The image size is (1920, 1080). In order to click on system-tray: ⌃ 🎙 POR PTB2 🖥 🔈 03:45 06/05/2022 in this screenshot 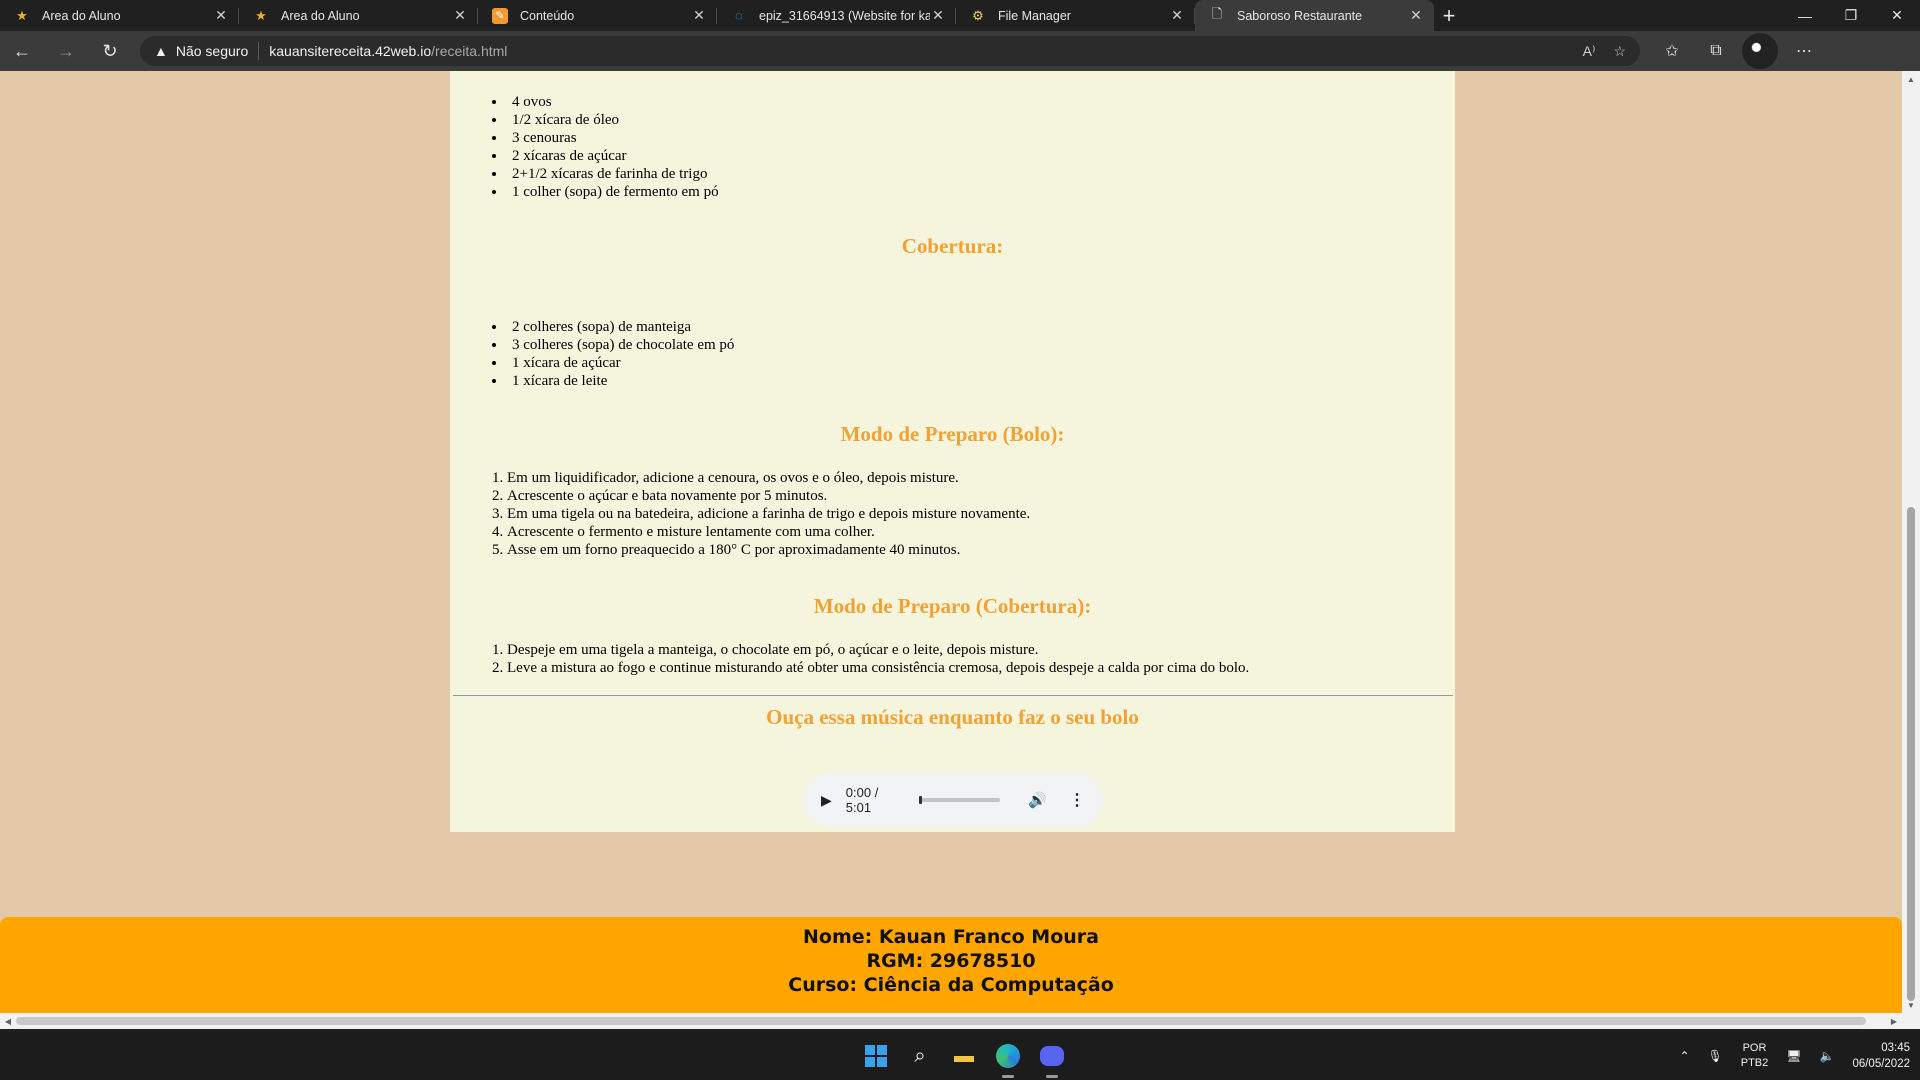, I will do `click(1794, 1056)`.